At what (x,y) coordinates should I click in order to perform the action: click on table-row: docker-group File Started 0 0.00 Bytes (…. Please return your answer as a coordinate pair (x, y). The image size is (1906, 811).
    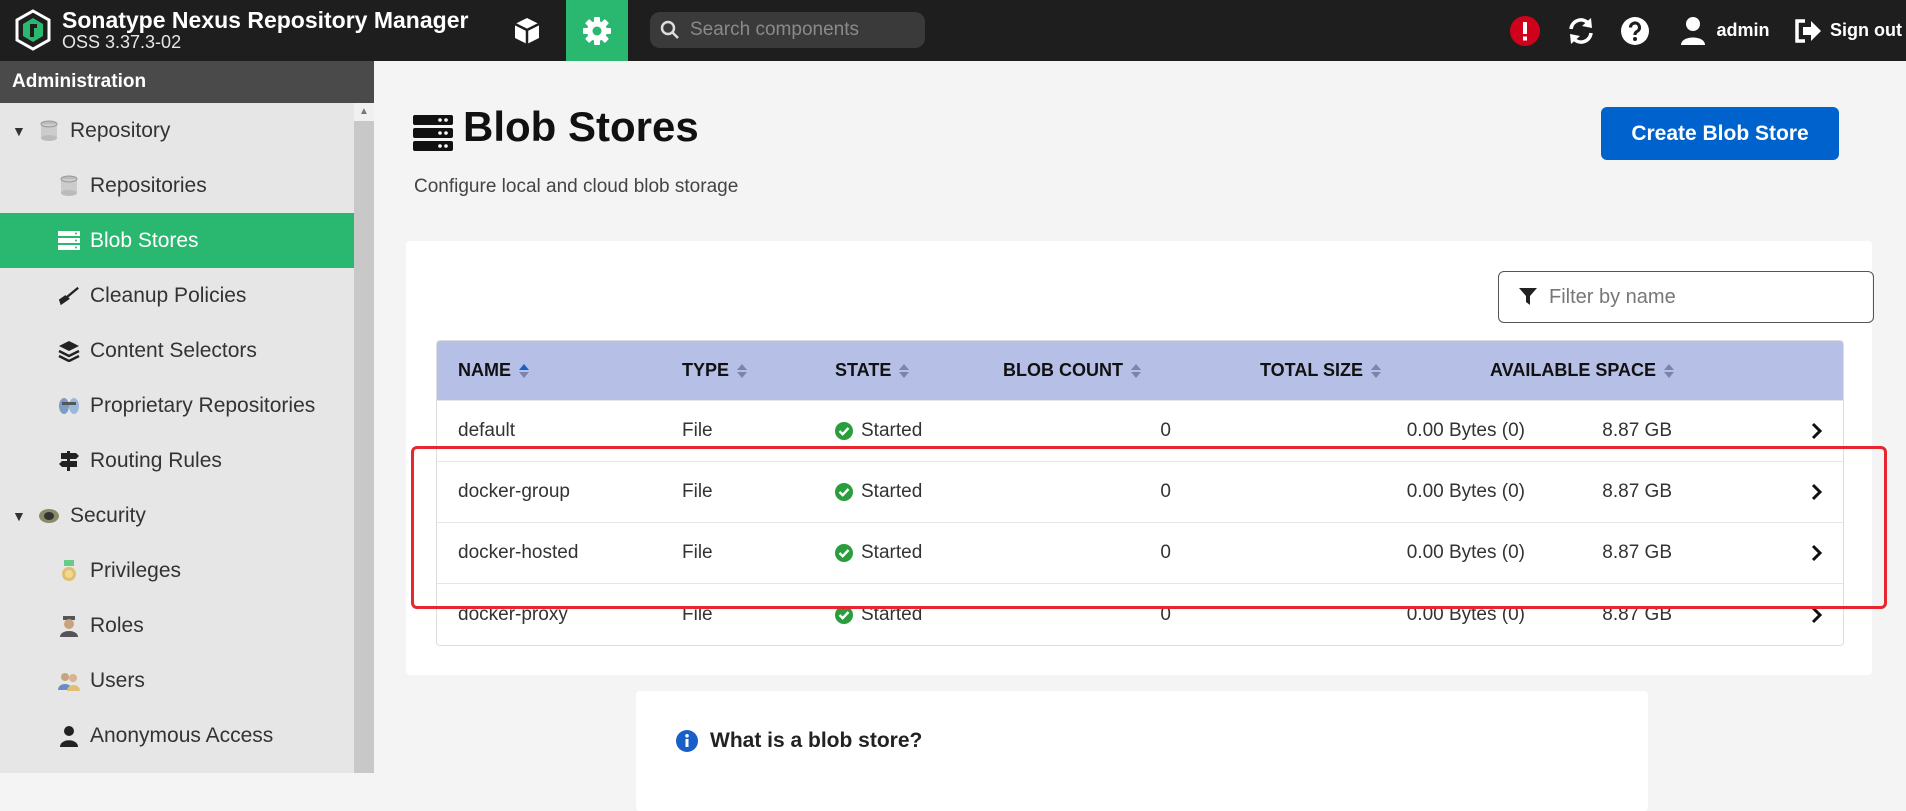
    Looking at the image, I should click on (1140, 492).